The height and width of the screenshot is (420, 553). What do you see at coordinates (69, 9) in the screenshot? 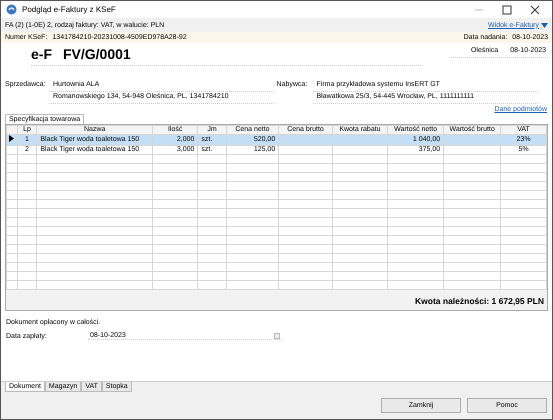
I see `window-title: Podgląd e-Faktury z KSeF` at bounding box center [69, 9].